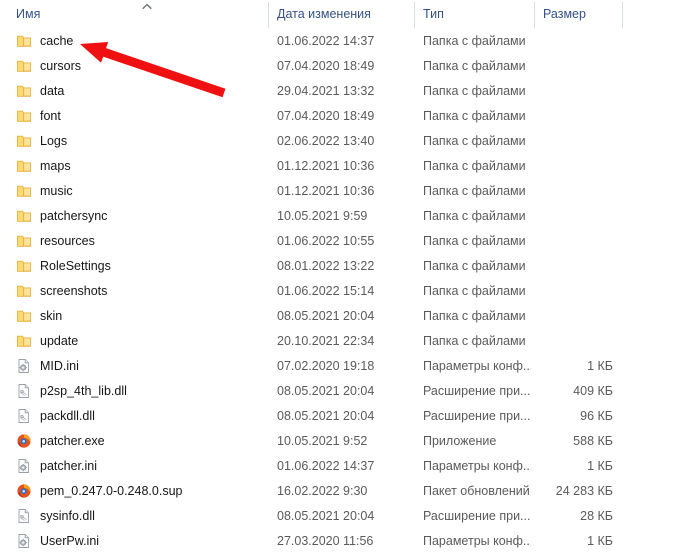  What do you see at coordinates (349, 315) in the screenshot?
I see `file-list-row: skin 08.05.2021 20:04 Папка с файлами` at bounding box center [349, 315].